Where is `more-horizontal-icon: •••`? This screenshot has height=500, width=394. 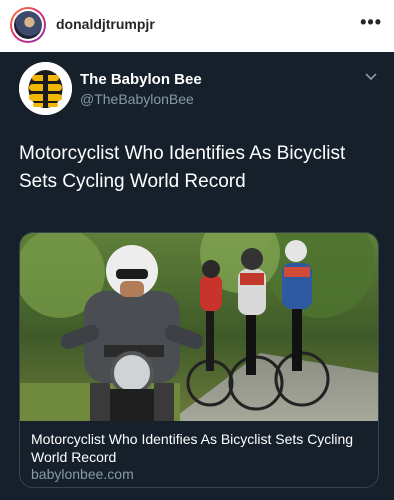 more-horizontal-icon: ••• is located at coordinates (371, 22).